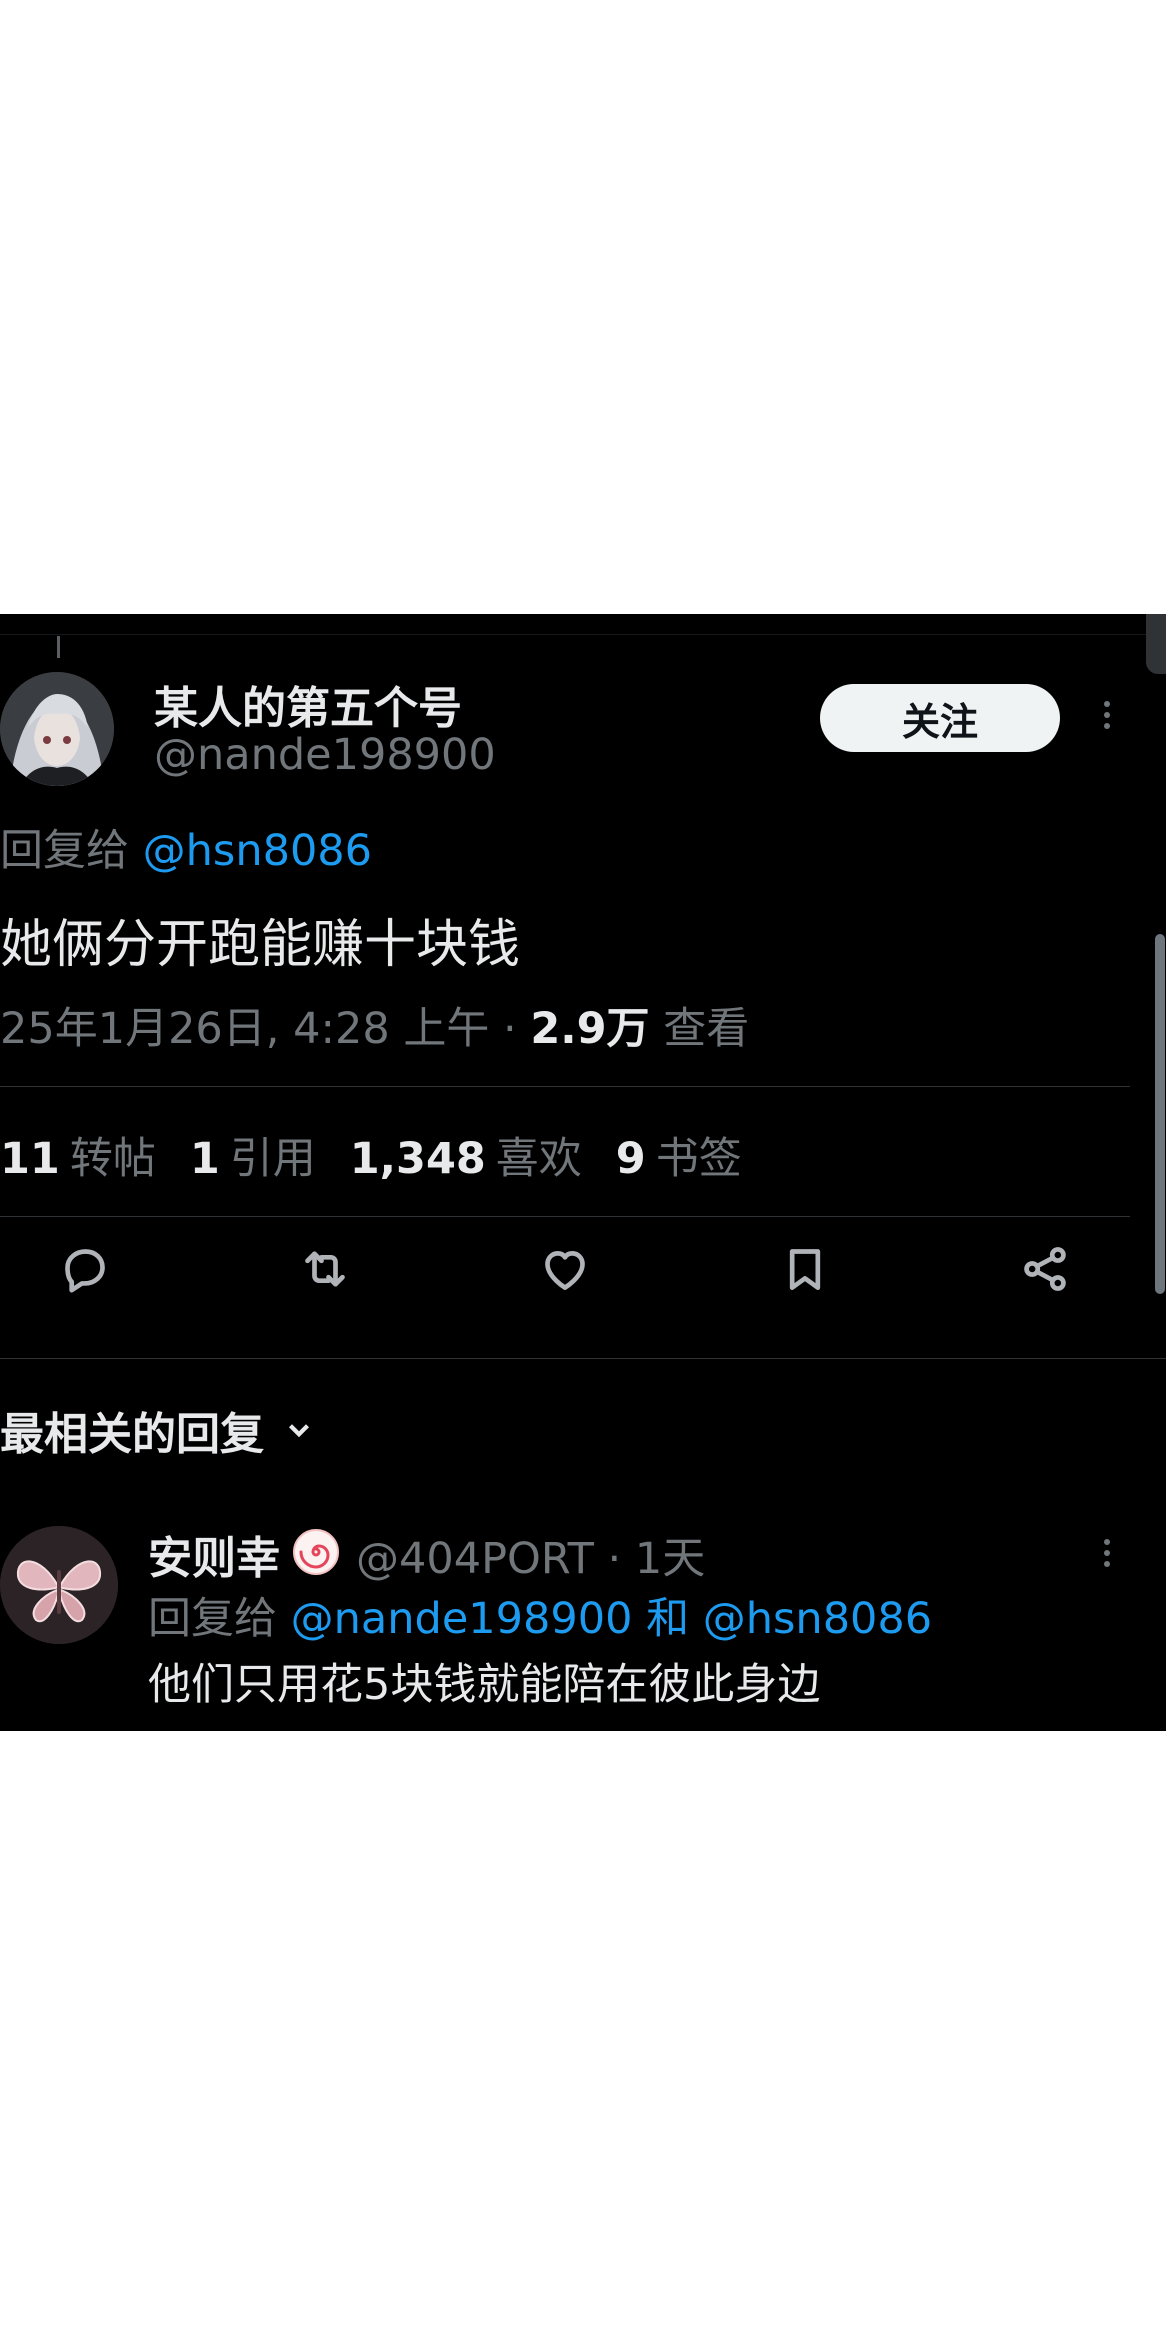 The image size is (1166, 2347). I want to click on reply-author-meta: @404PORT · 1天, so click(530, 1555).